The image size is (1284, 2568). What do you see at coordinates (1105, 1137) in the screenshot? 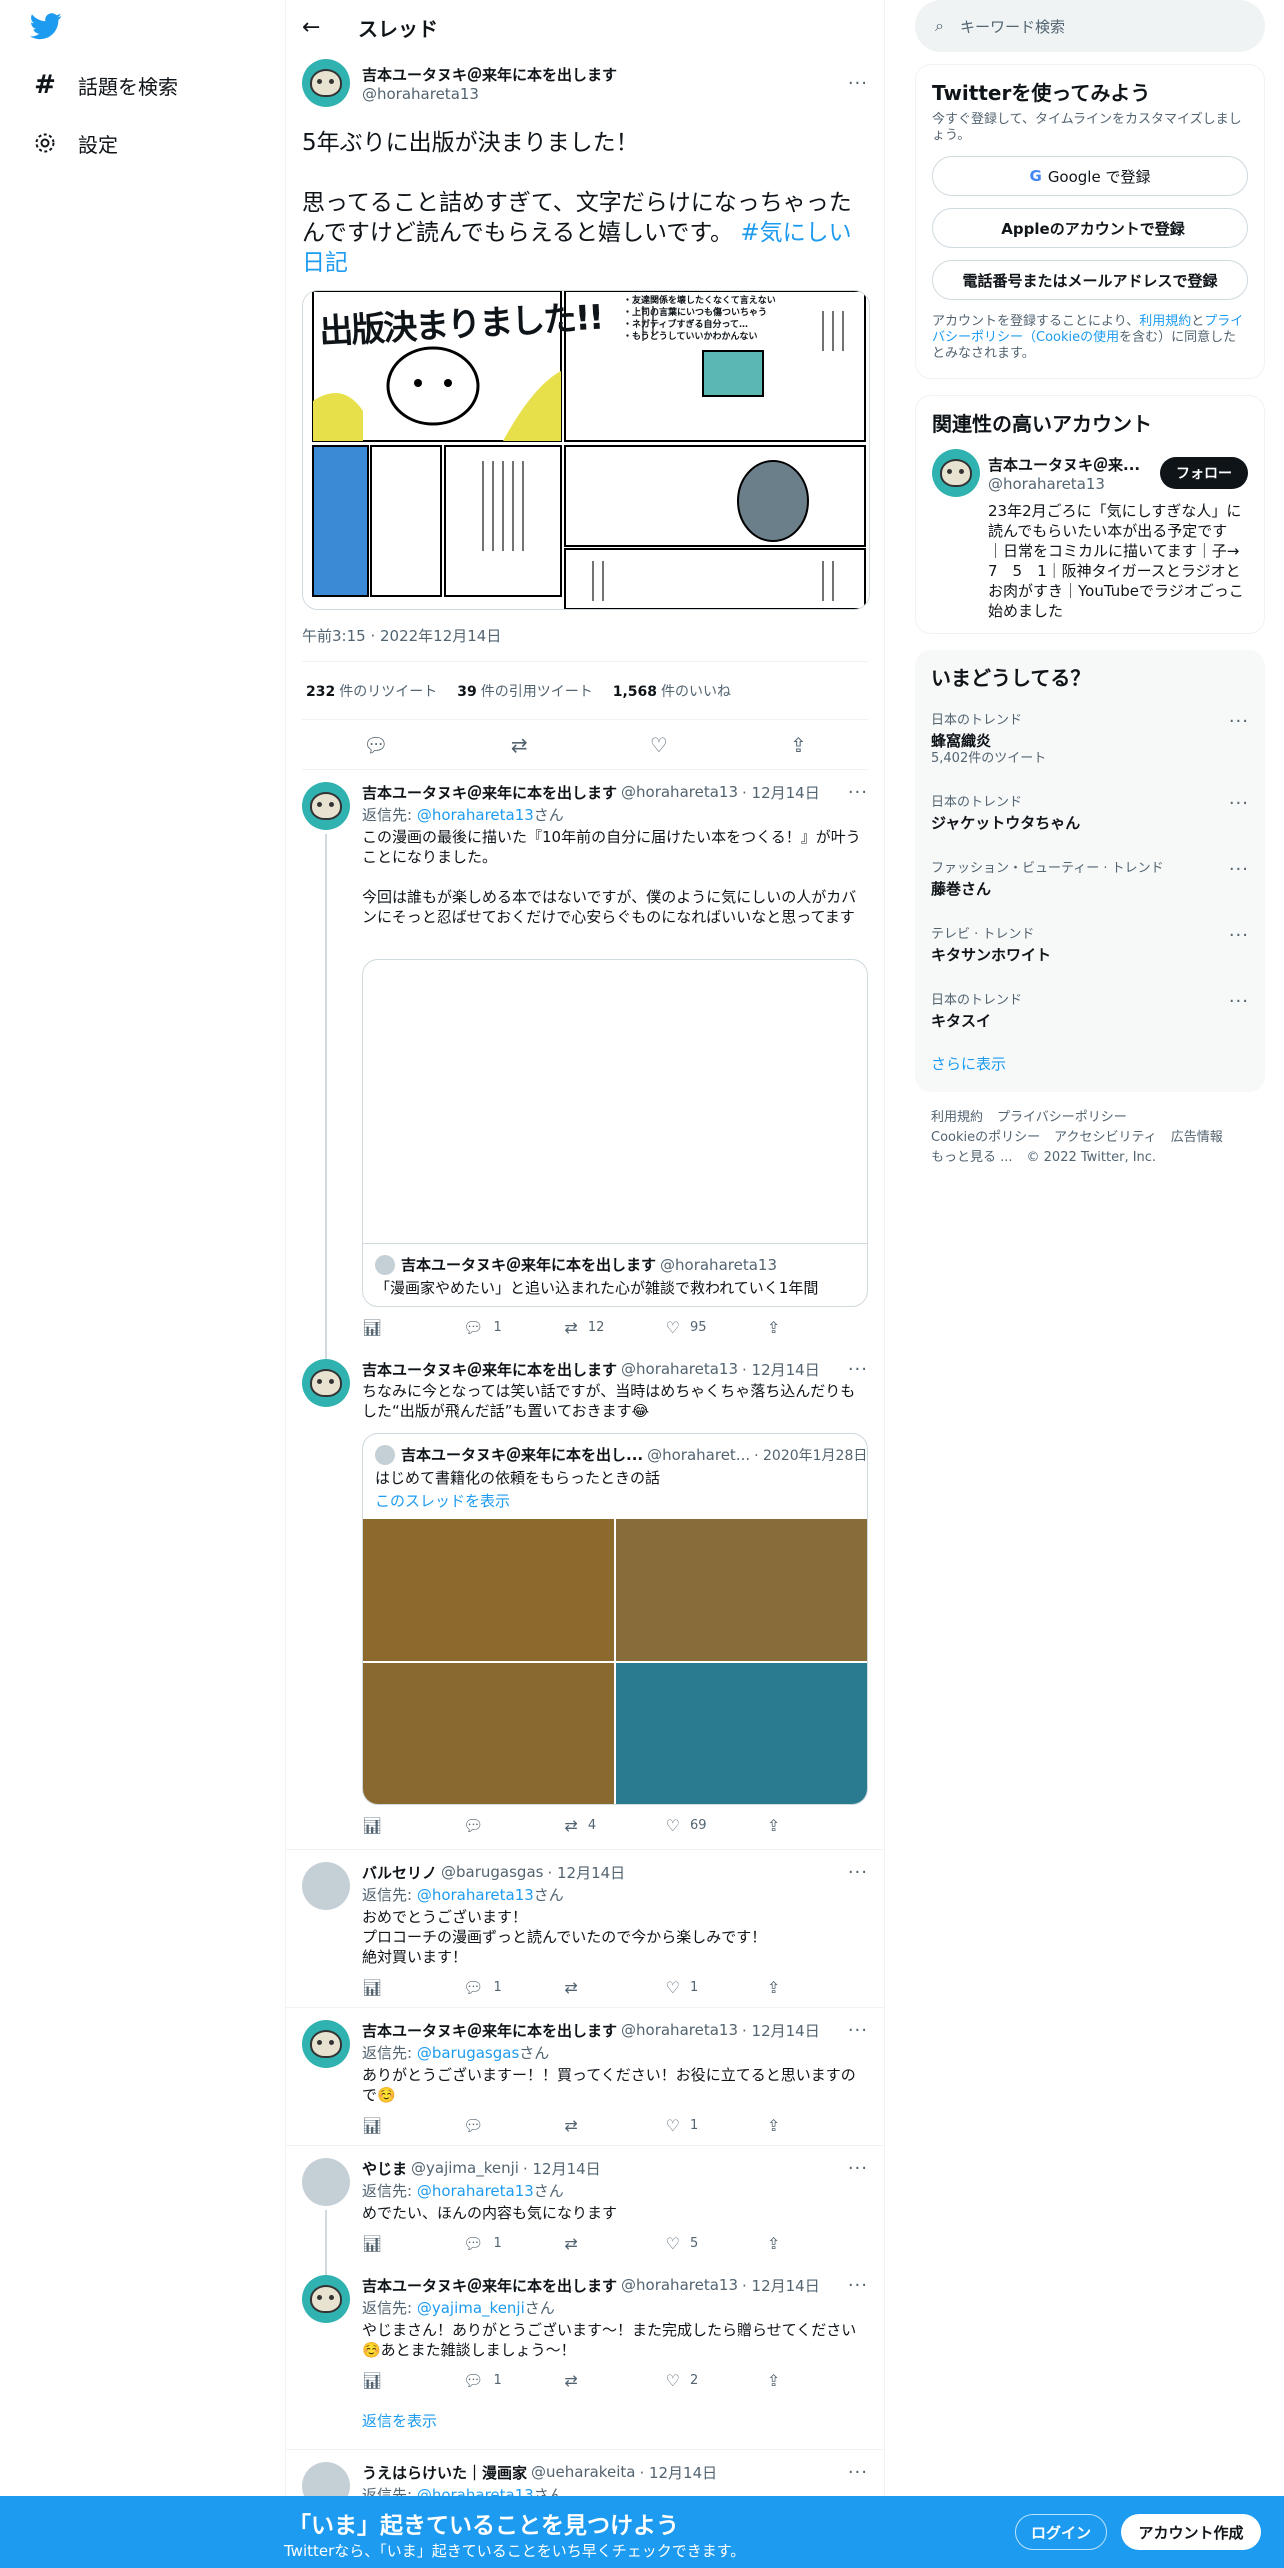
I see `footer-accessibility: アクセシビリティ` at bounding box center [1105, 1137].